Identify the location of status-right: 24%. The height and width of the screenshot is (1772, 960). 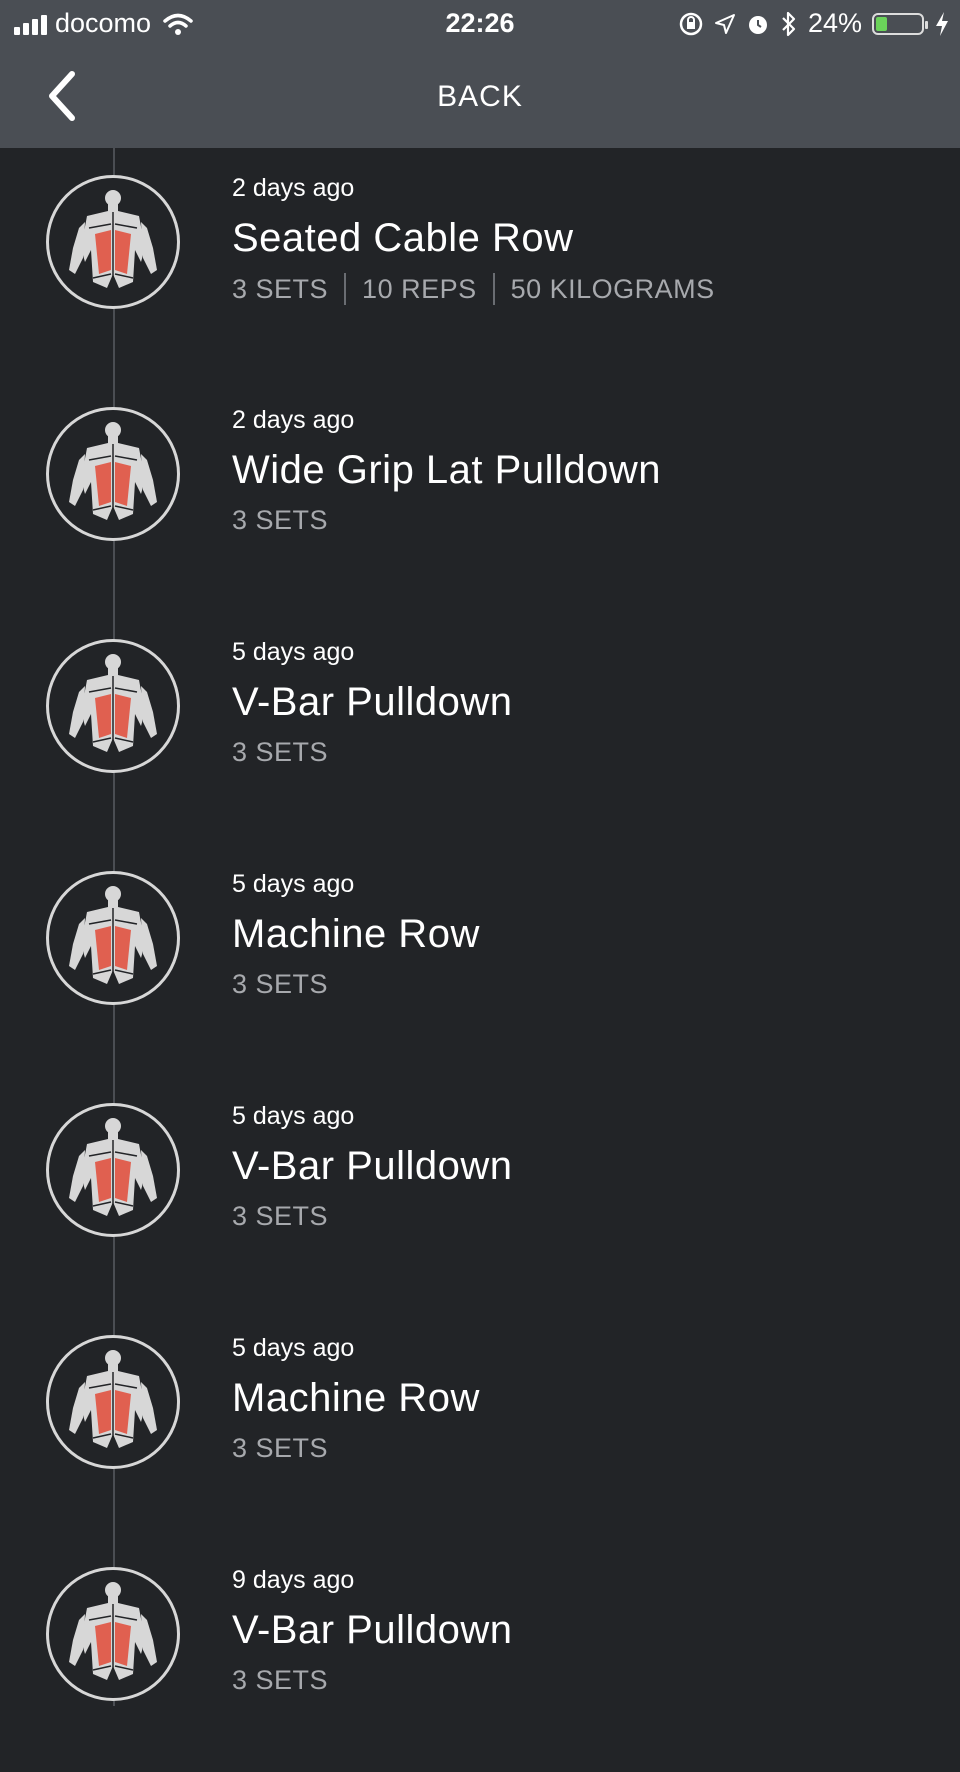
(814, 23).